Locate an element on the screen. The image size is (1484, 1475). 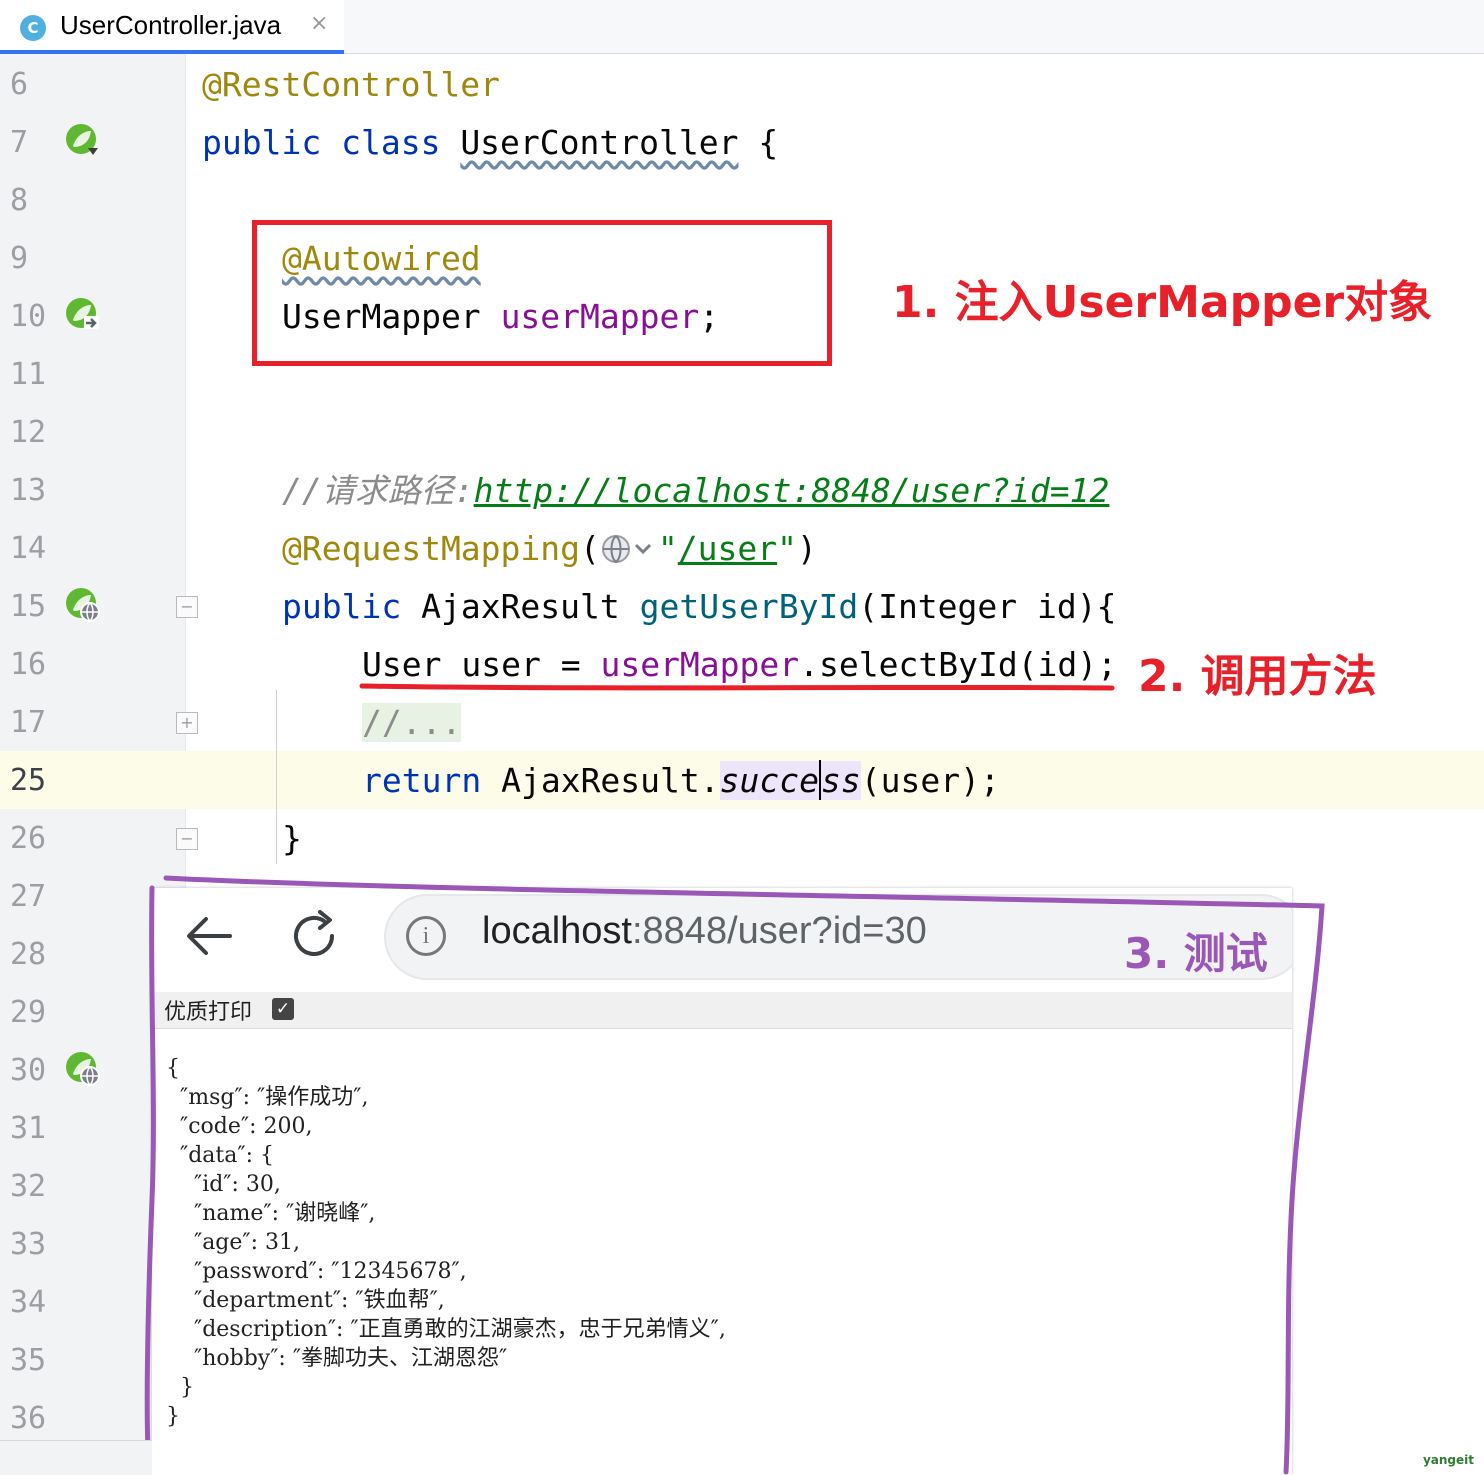
line-number: 26 is located at coordinates (28, 838).